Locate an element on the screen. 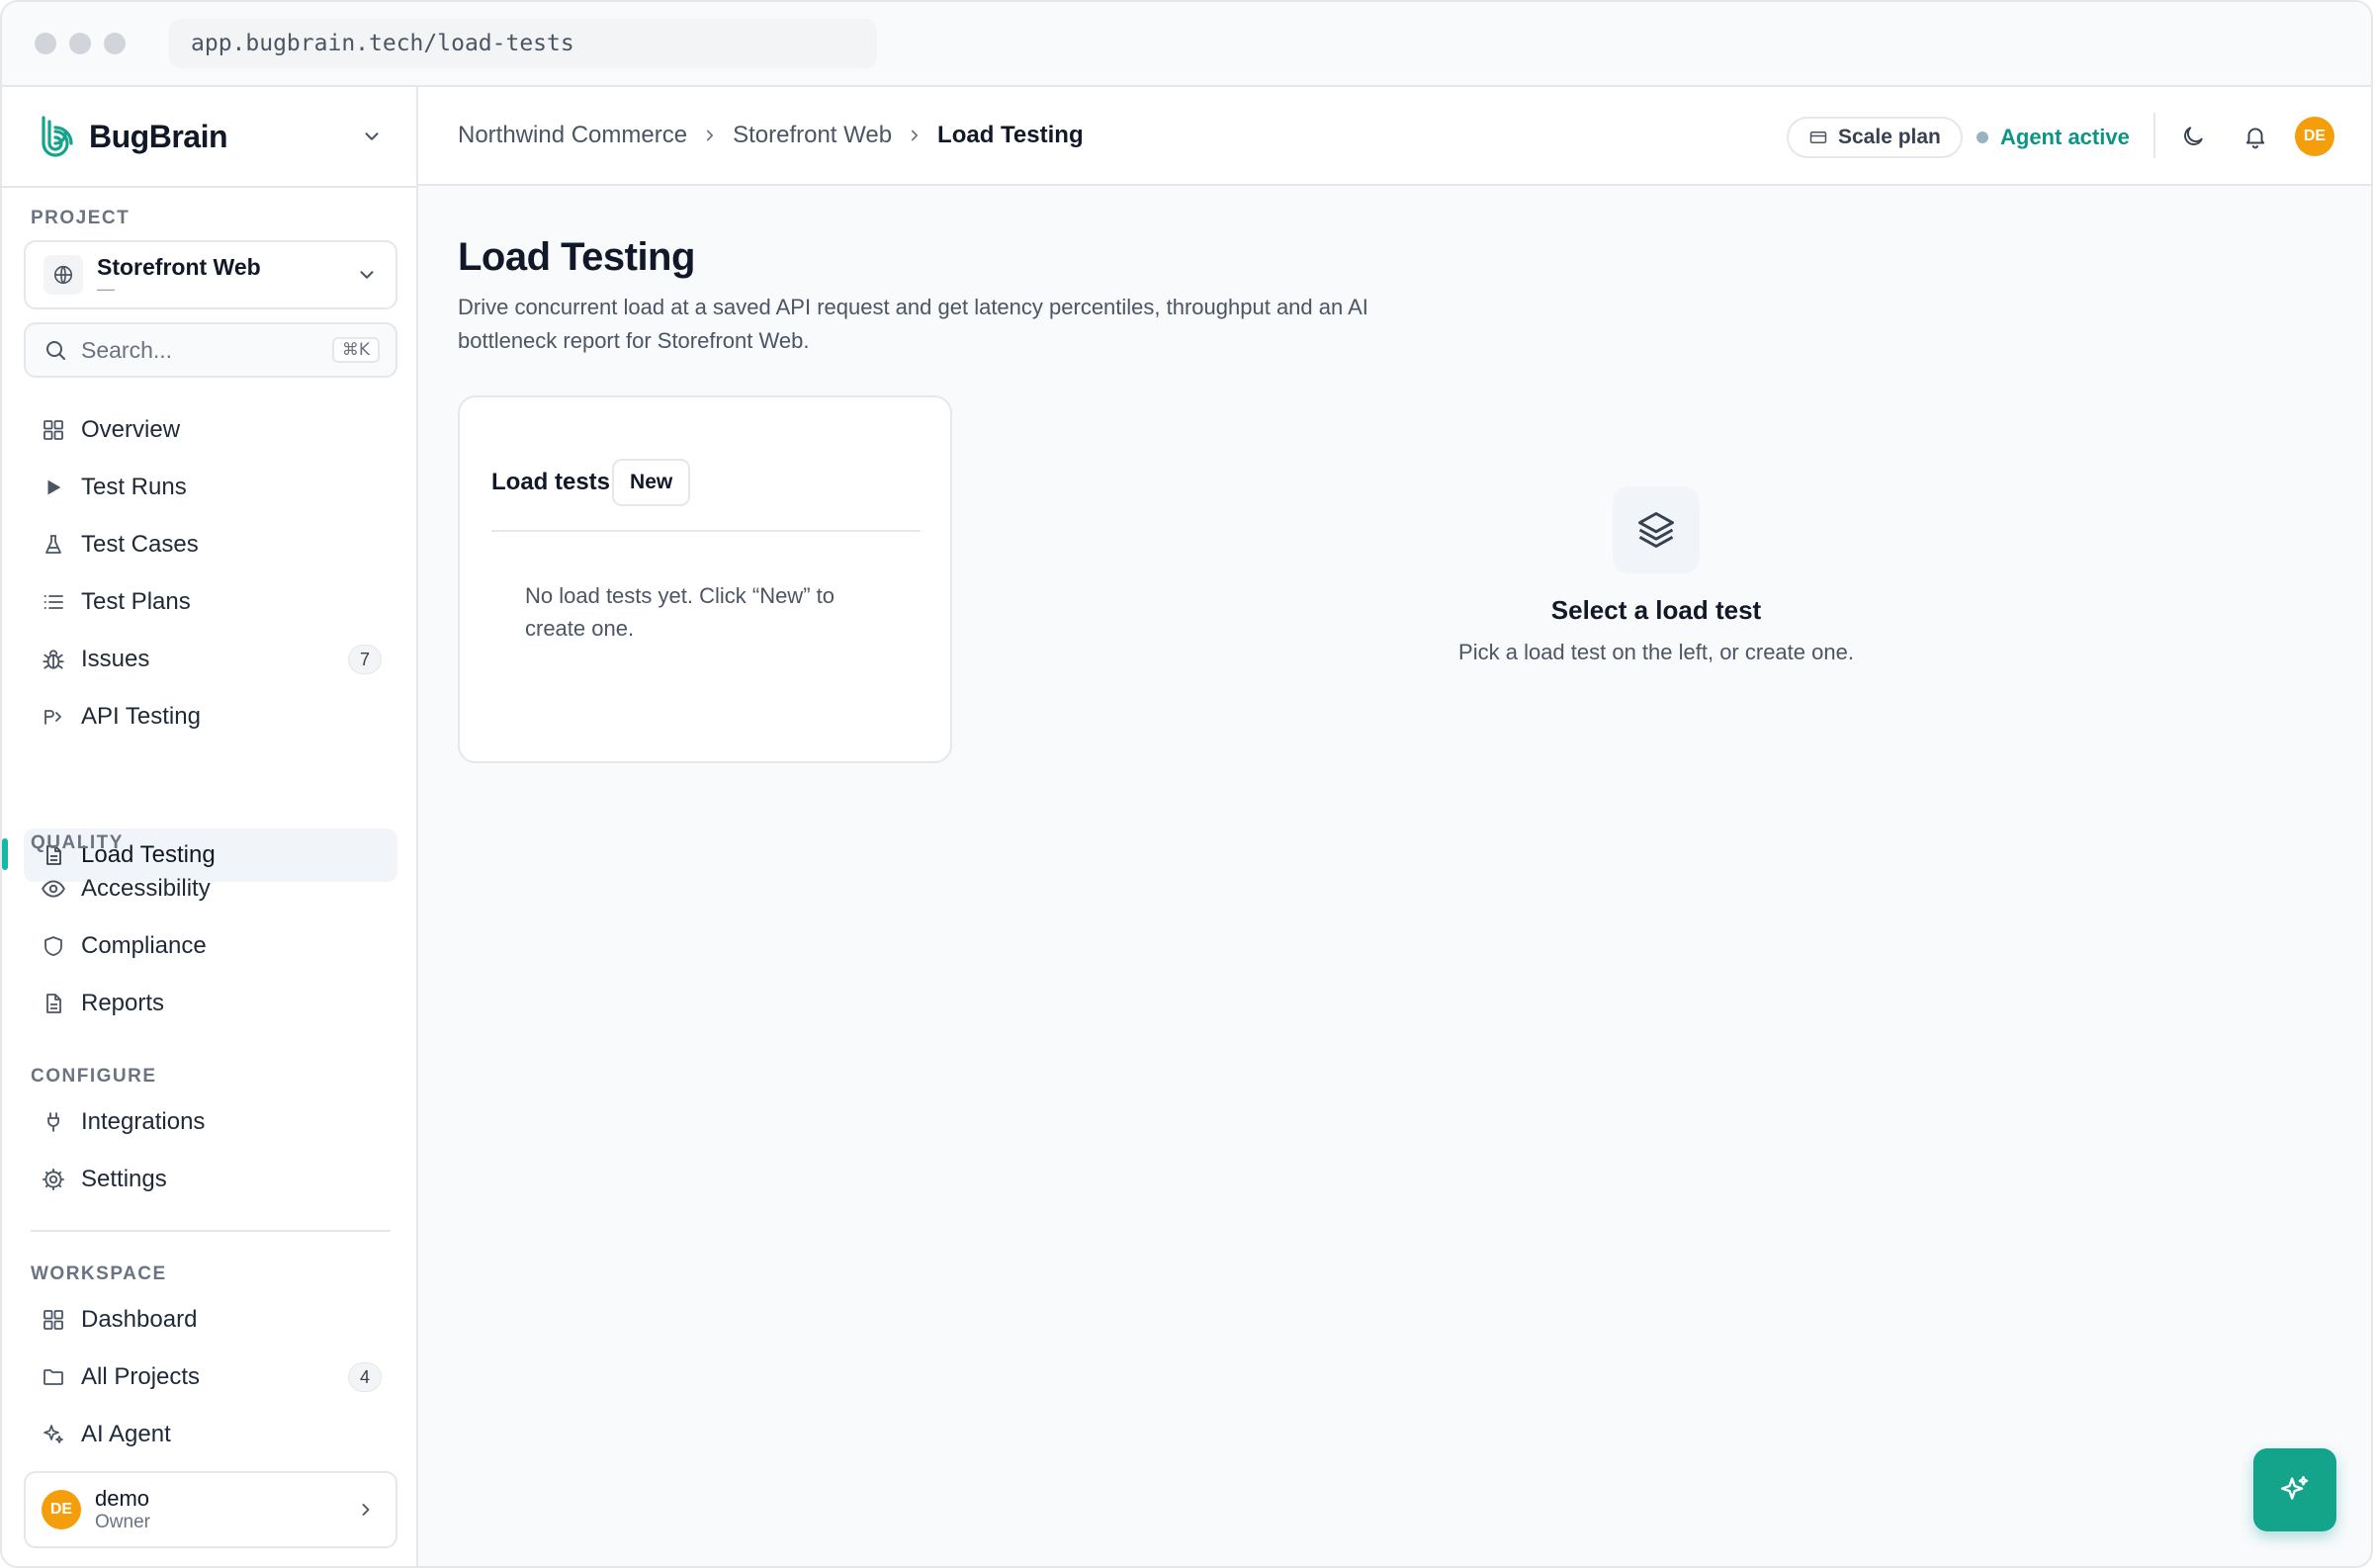 This screenshot has width=2373, height=1568. bug-icon is located at coordinates (53, 660).